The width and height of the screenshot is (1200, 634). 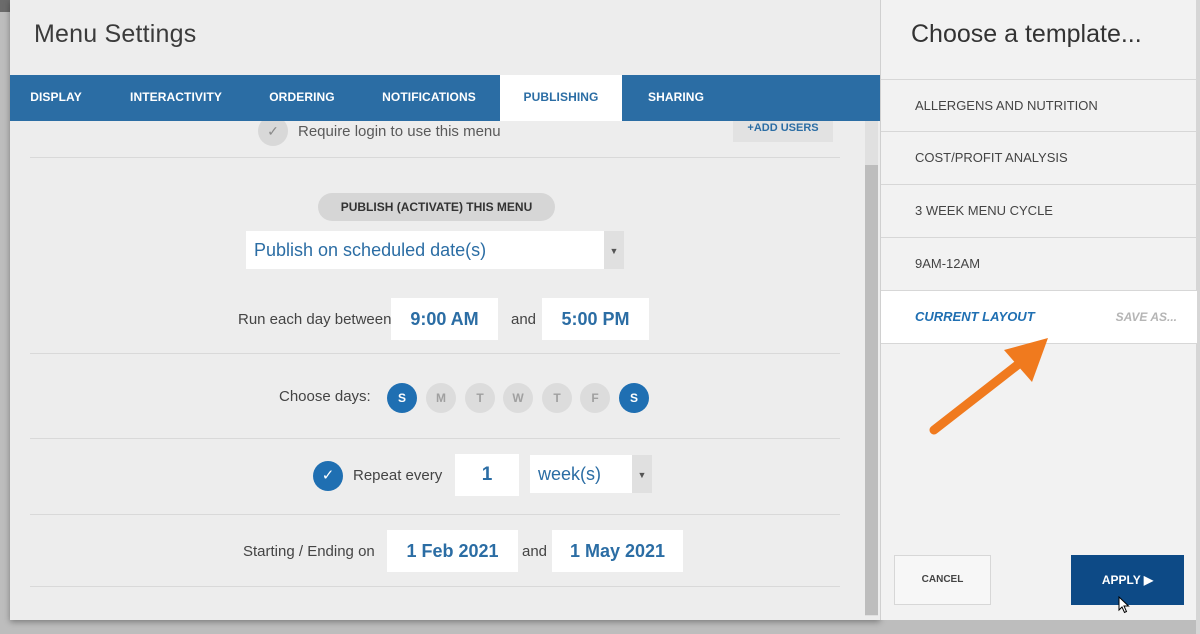 What do you see at coordinates (676, 98) in the screenshot?
I see `tab-sharing: SHARING` at bounding box center [676, 98].